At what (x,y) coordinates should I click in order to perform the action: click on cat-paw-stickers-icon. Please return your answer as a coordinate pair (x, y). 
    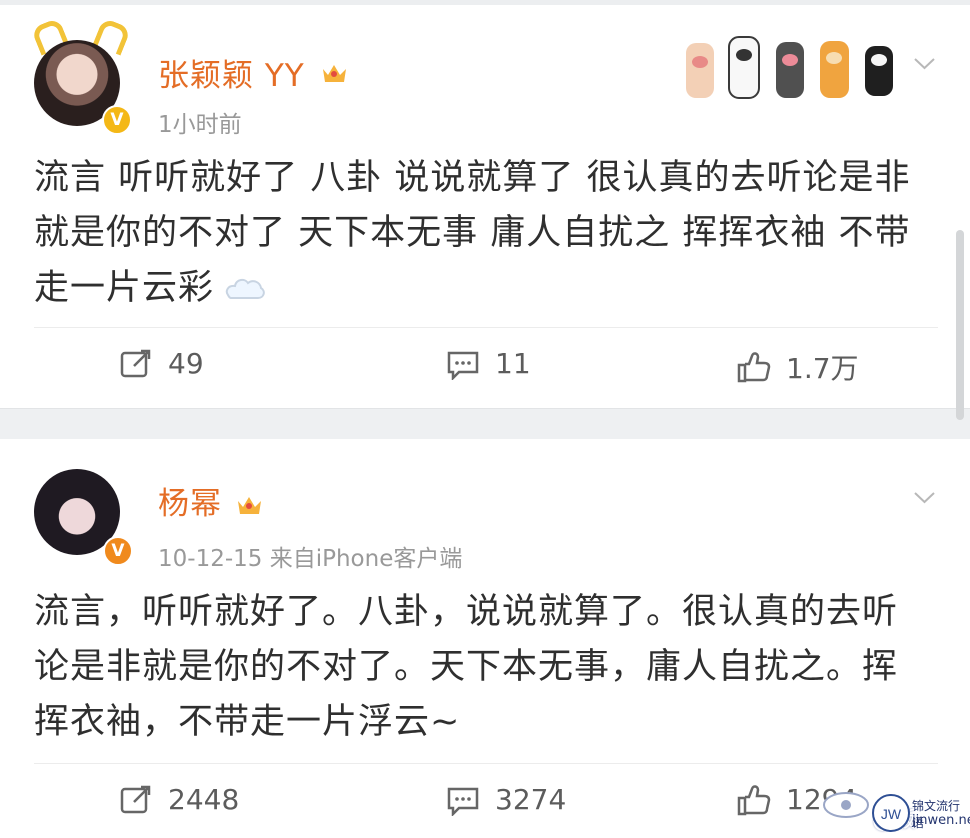
    Looking at the image, I should click on (789, 67).